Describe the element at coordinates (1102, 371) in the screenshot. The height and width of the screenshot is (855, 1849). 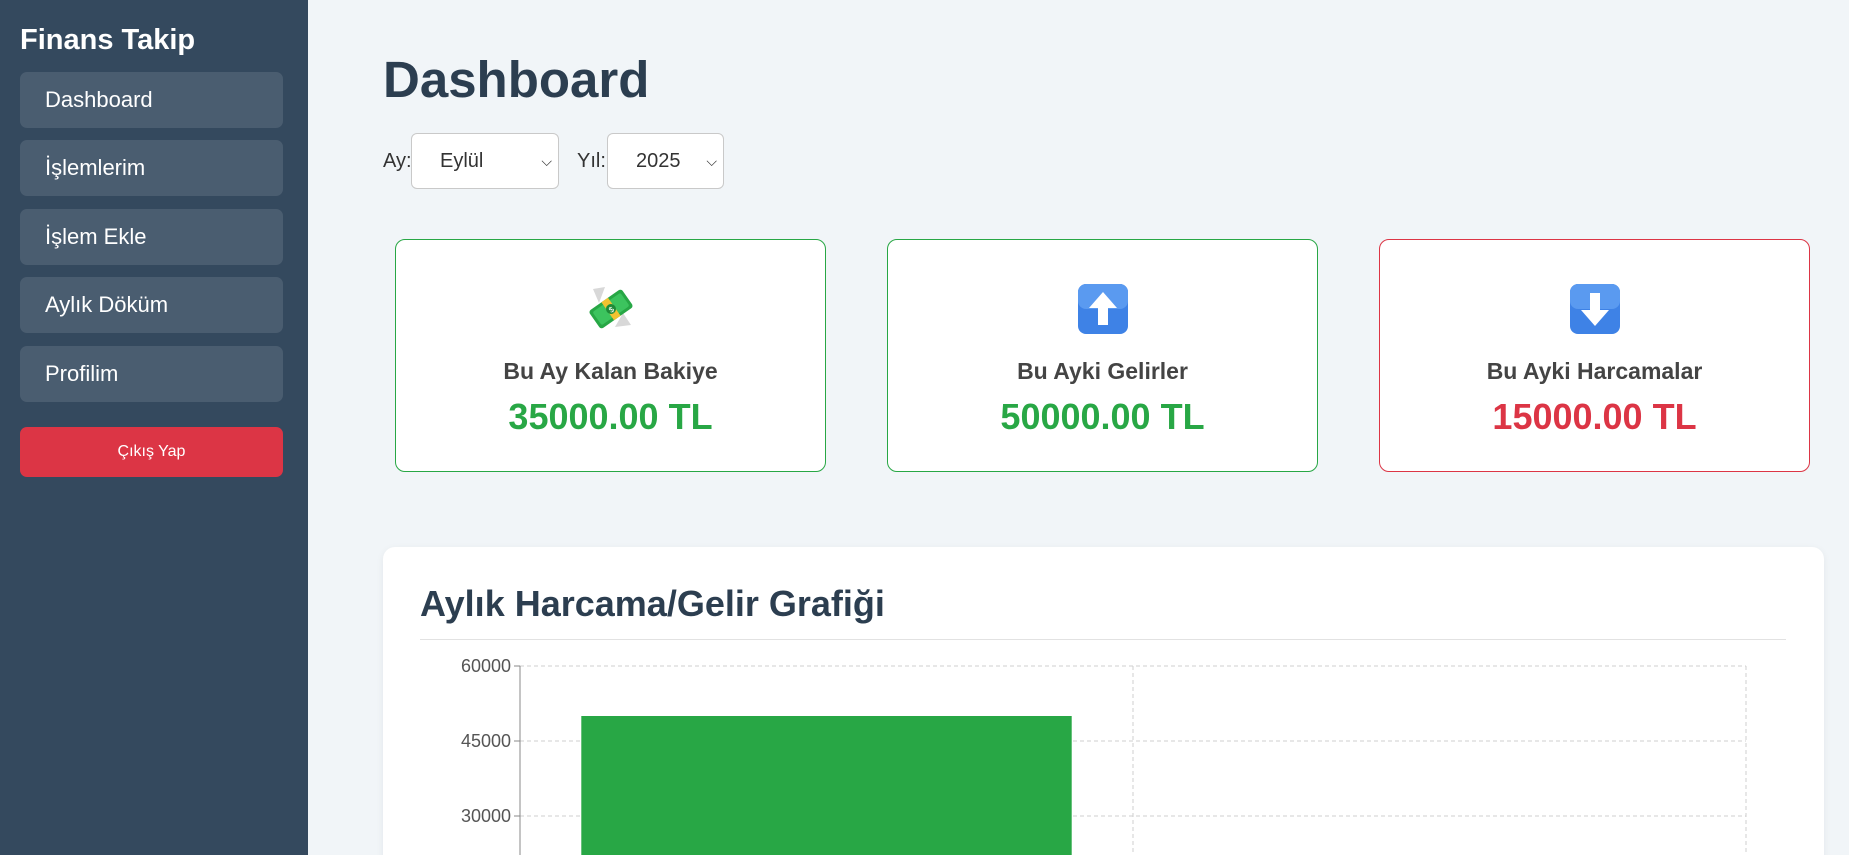
I see `card-label: Bu Ayki Gelirler` at that location.